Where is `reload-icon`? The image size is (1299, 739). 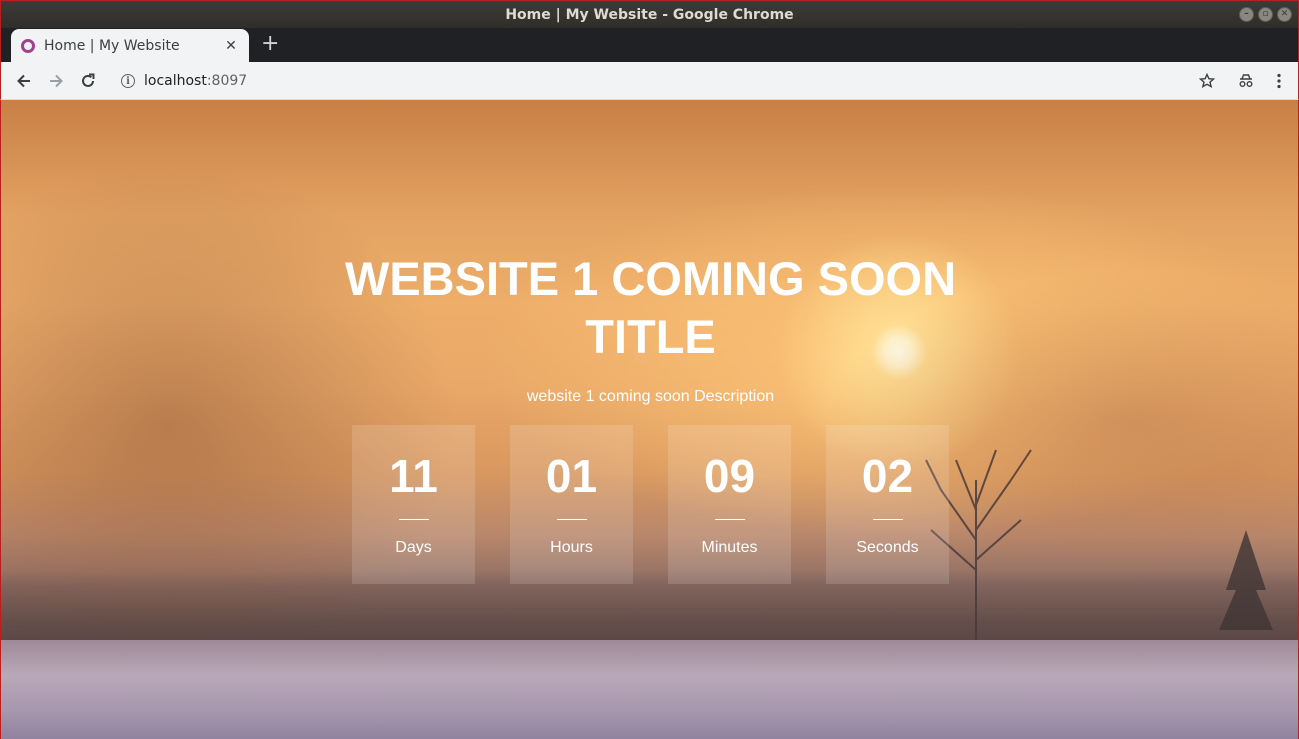
reload-icon is located at coordinates (88, 80).